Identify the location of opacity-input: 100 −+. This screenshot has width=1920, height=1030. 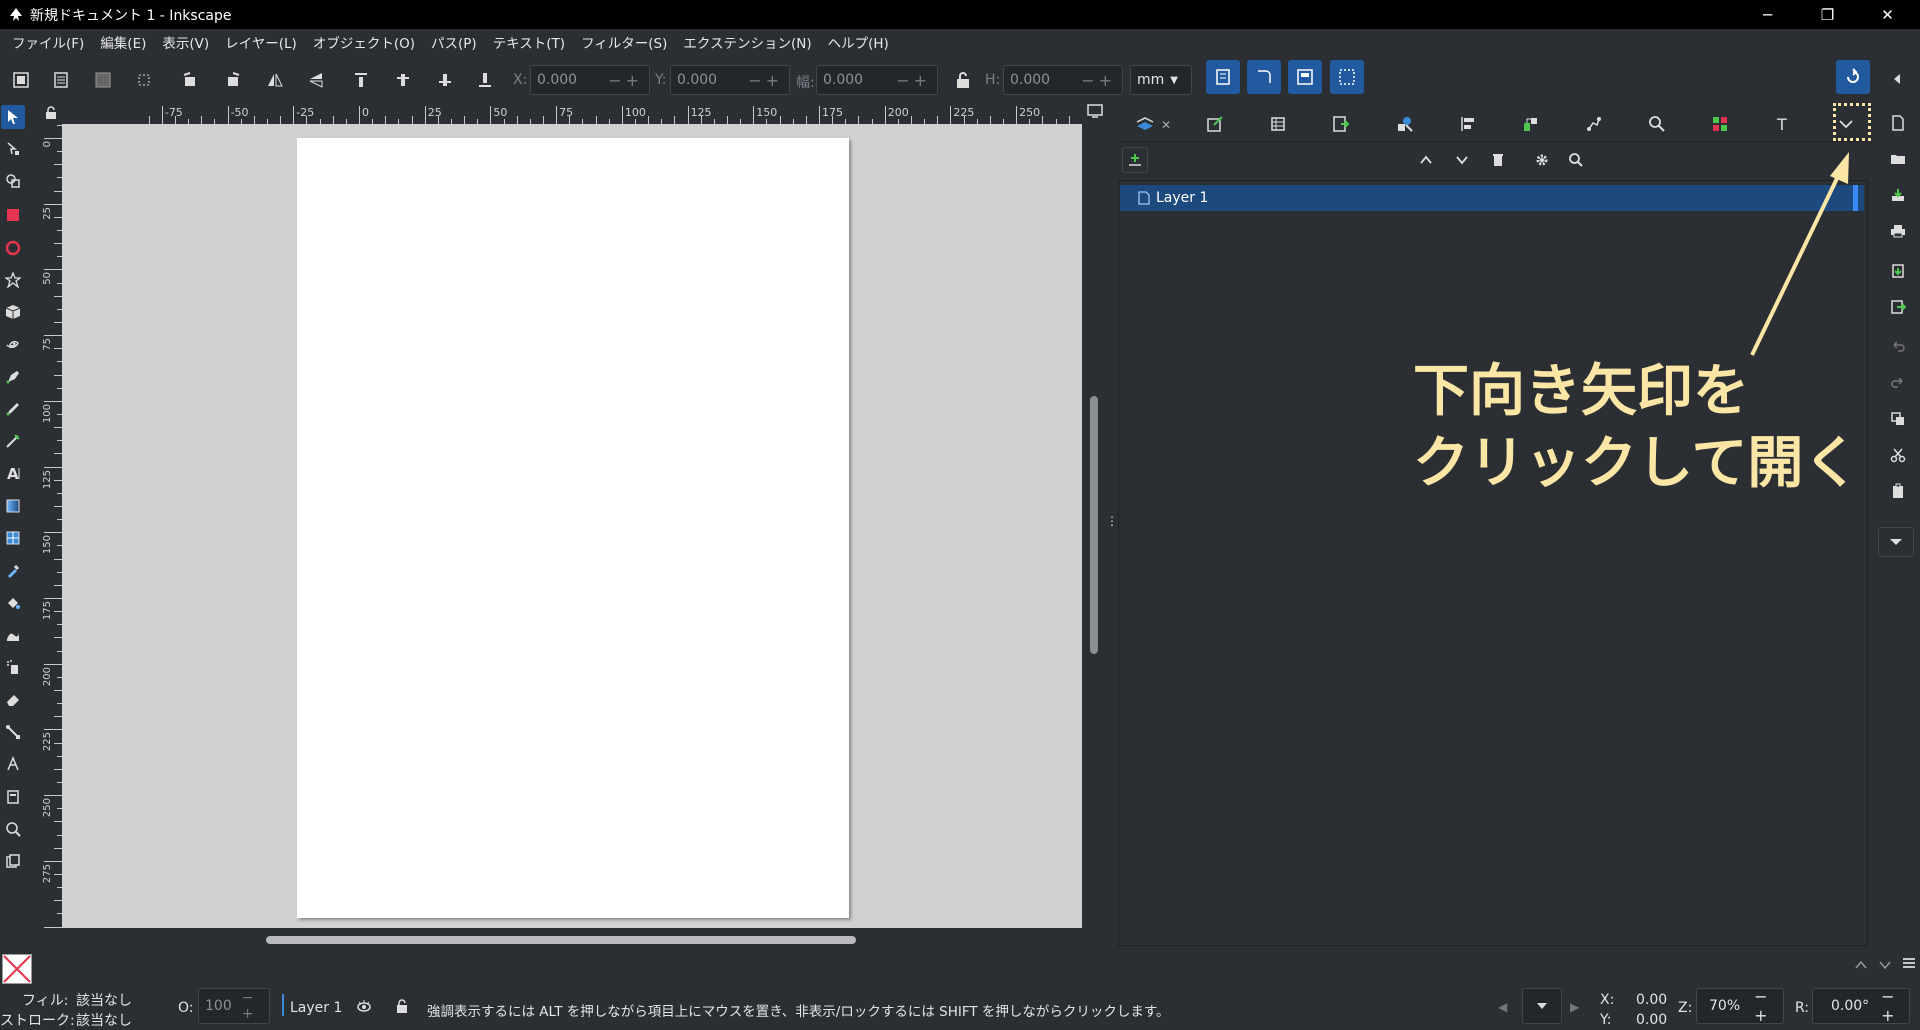
(234, 1006).